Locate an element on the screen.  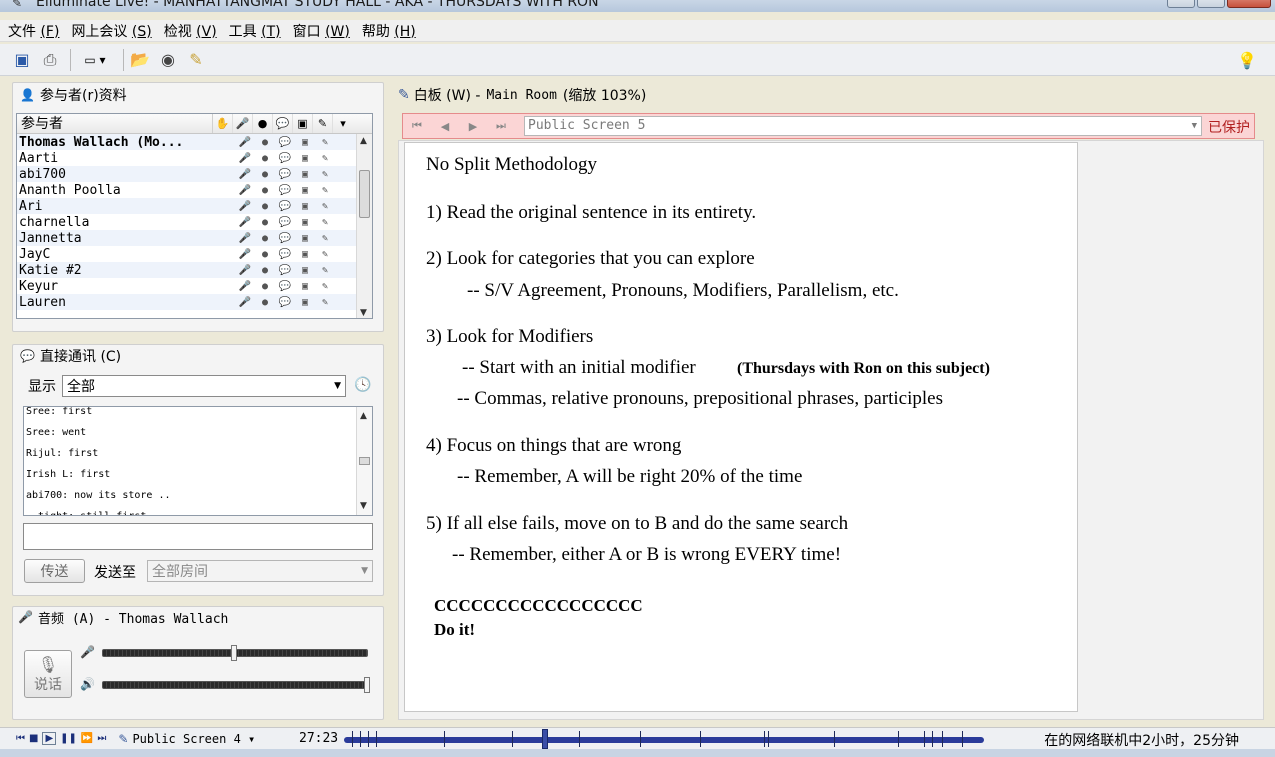
lightbulb-icon: 💡 is located at coordinates (1247, 60).